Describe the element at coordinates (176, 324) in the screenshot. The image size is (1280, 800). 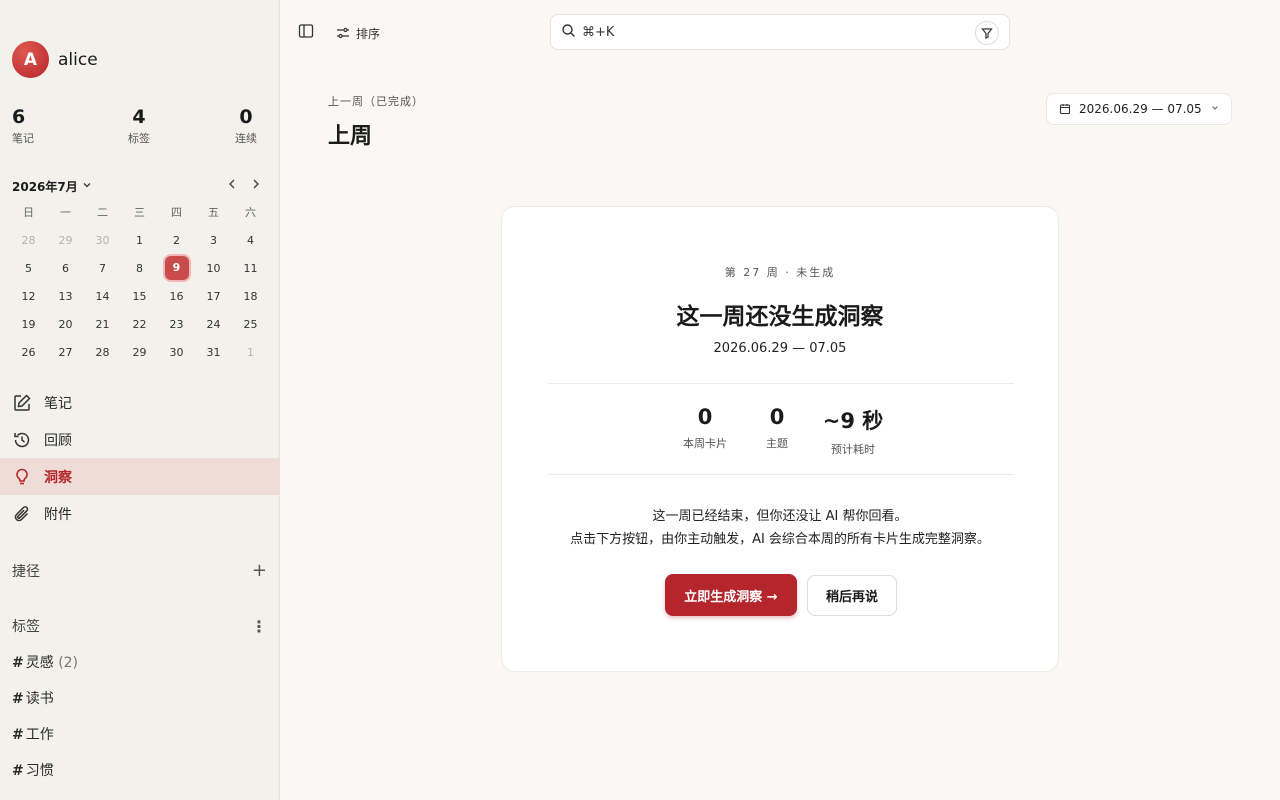
I see `calendar-day: 23` at that location.